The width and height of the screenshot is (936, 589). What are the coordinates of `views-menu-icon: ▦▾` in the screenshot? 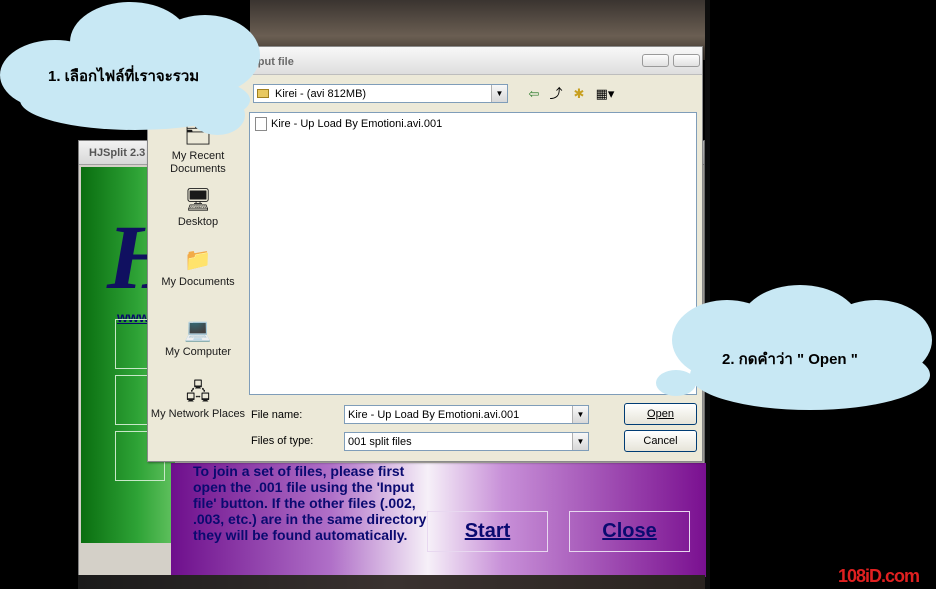 It's located at (605, 94).